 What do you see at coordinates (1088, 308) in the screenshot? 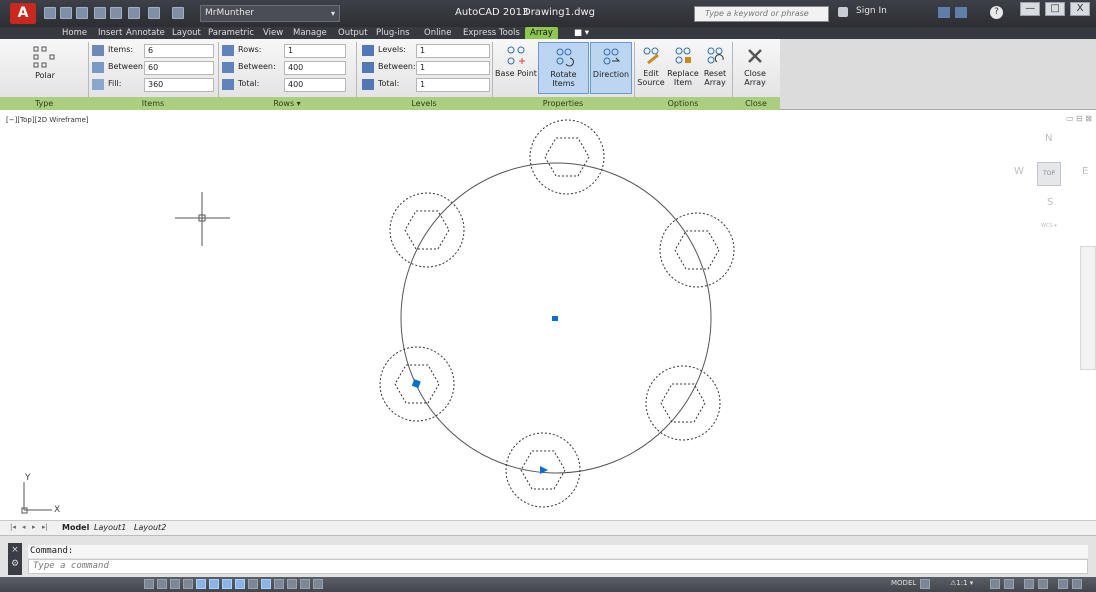
I see `navigation-bar` at bounding box center [1088, 308].